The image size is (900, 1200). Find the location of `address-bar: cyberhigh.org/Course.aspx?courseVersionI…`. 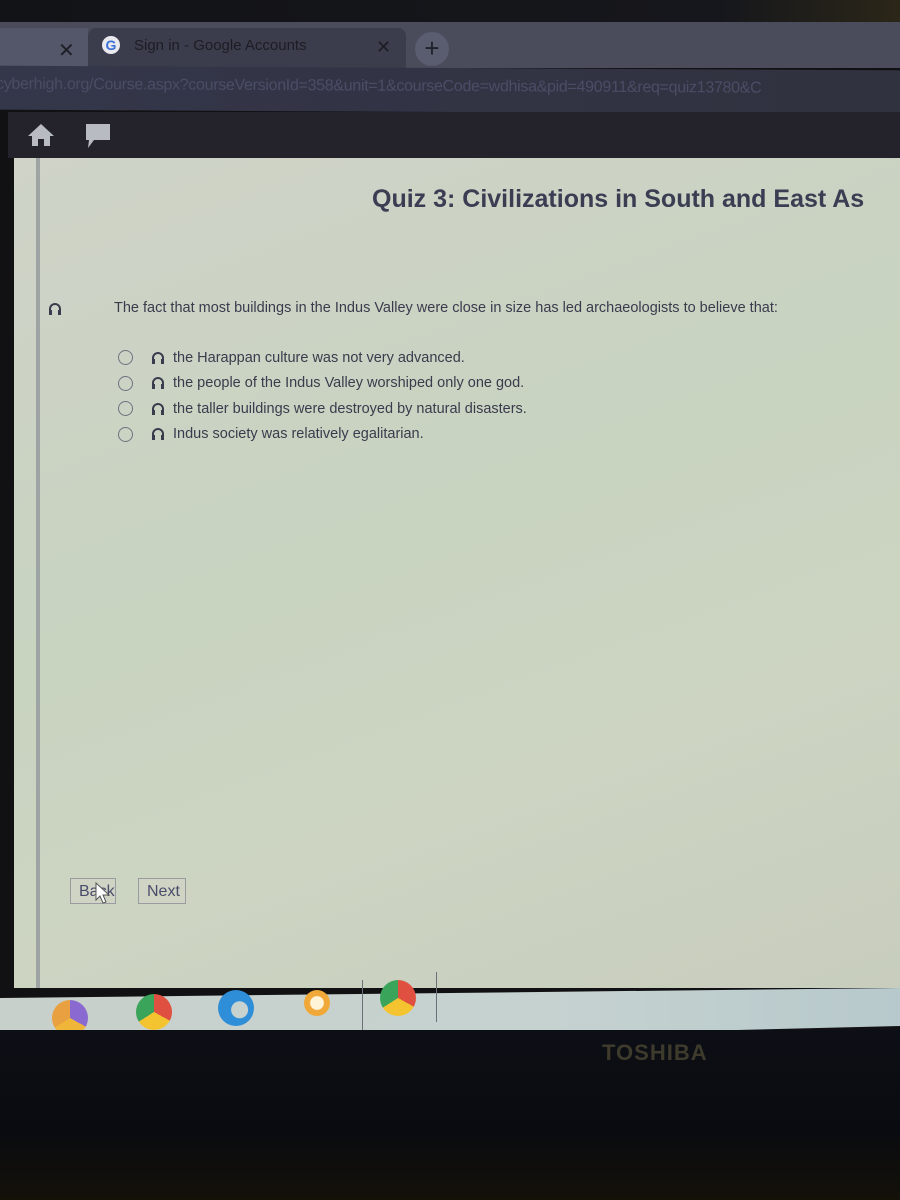

address-bar: cyberhigh.org/Course.aspx?courseVersionI… is located at coordinates (450, 90).